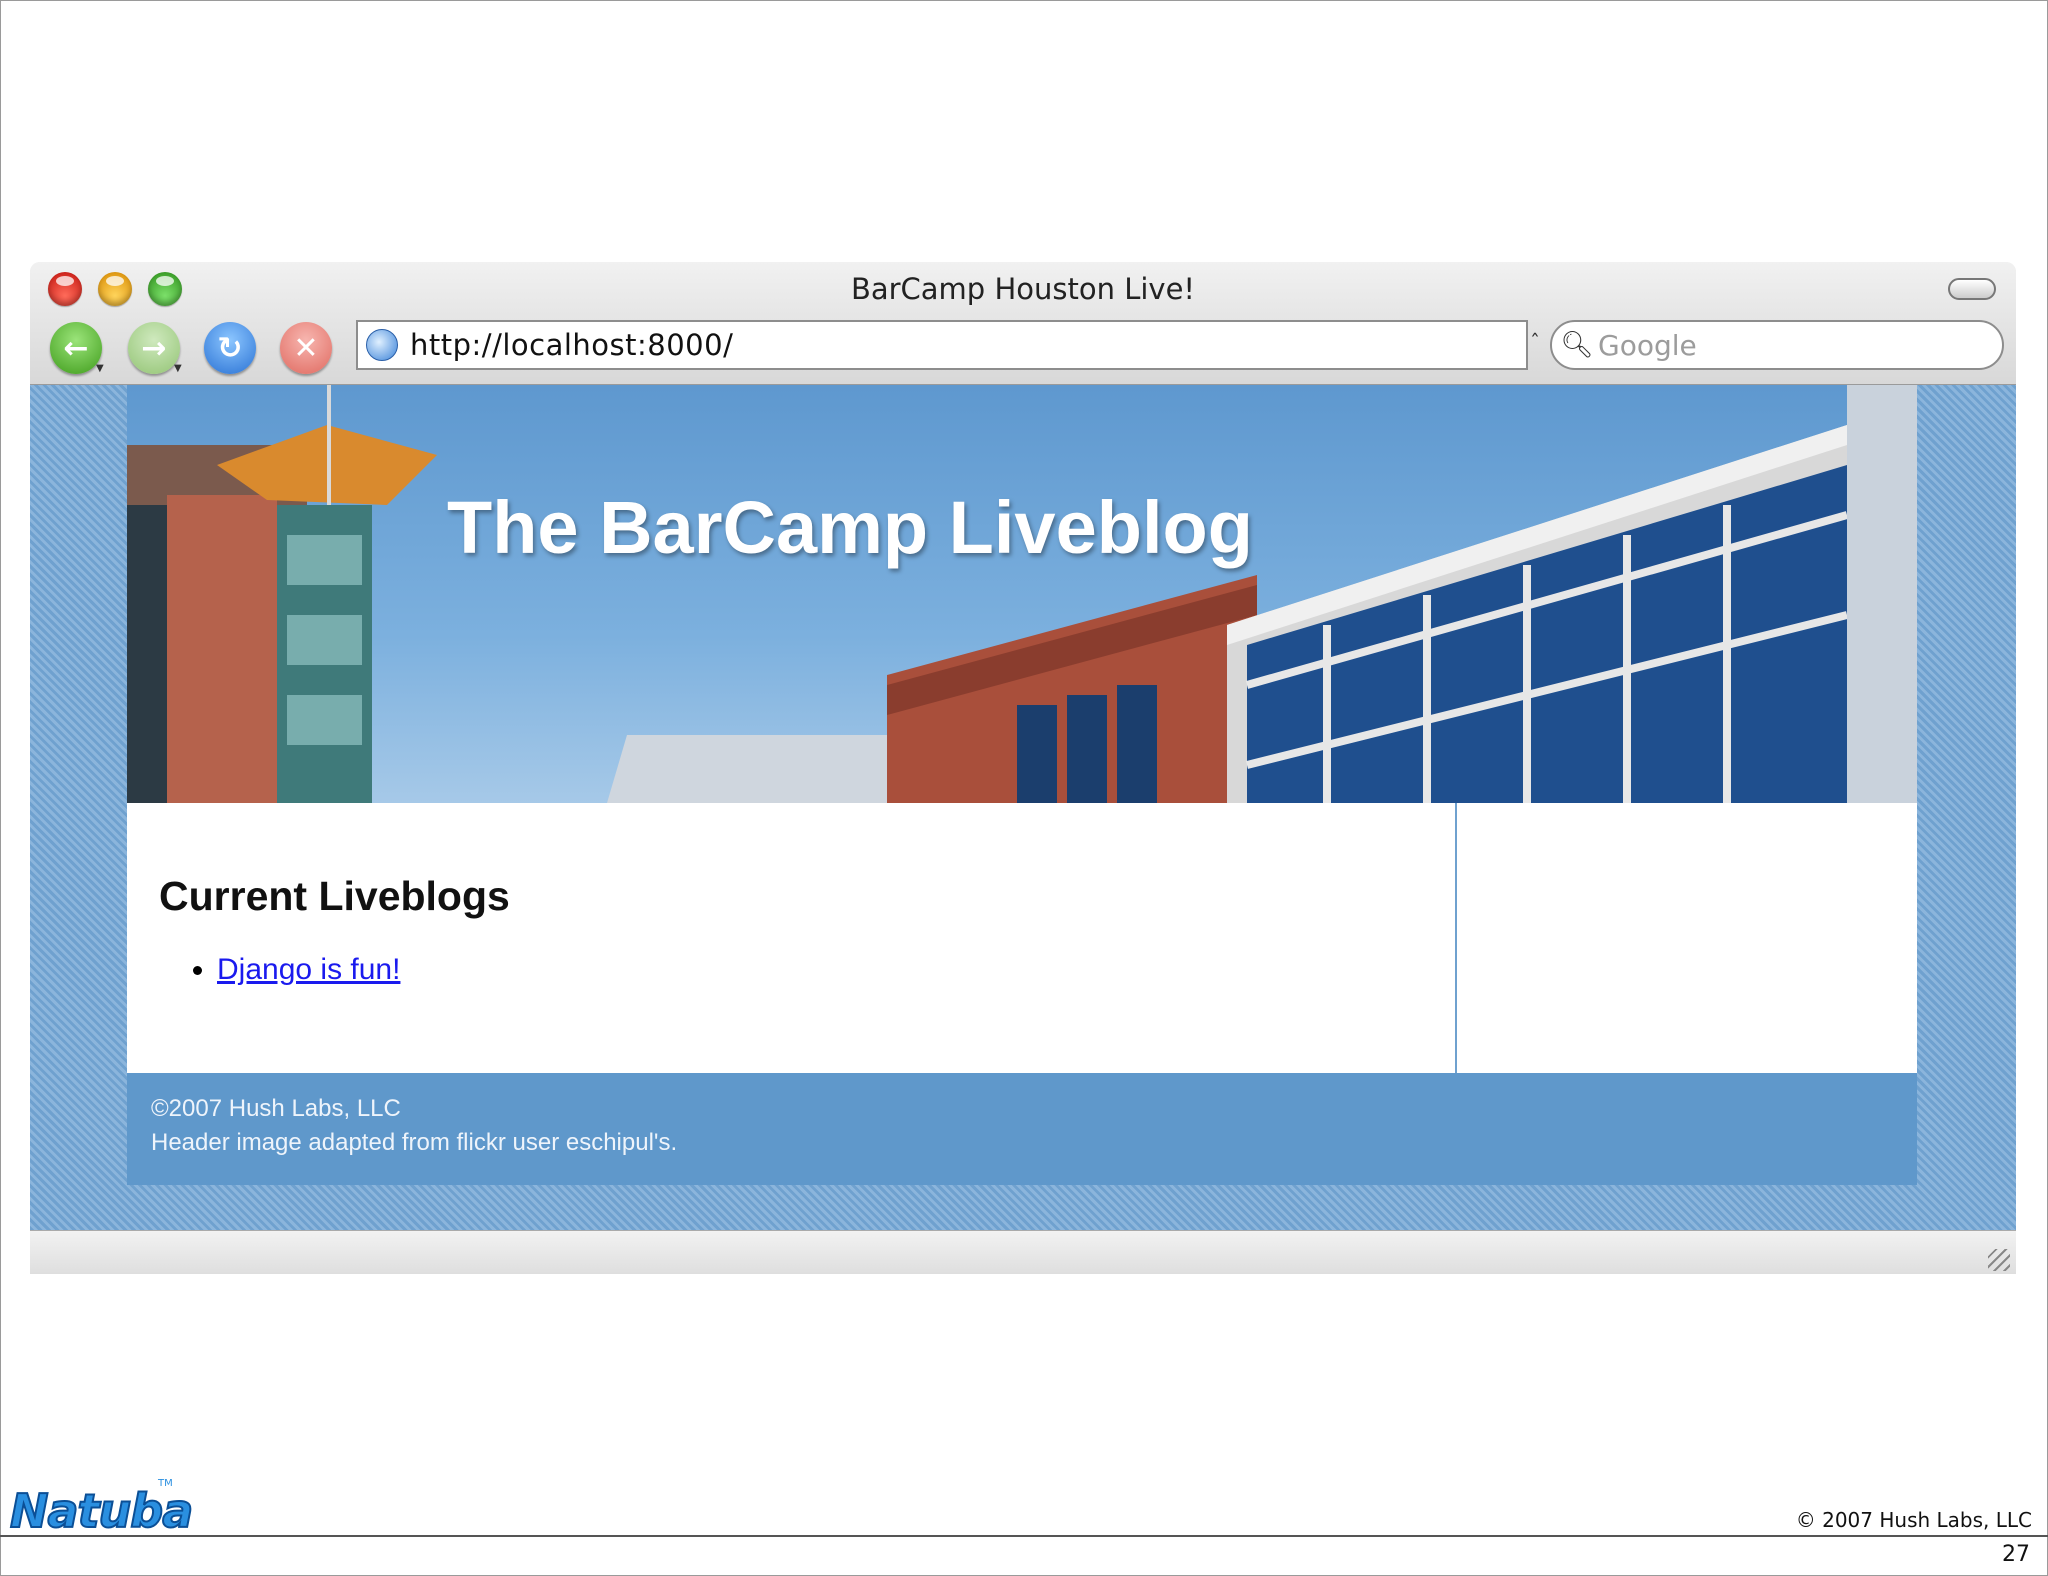  I want to click on status-bar, so click(1023, 1252).